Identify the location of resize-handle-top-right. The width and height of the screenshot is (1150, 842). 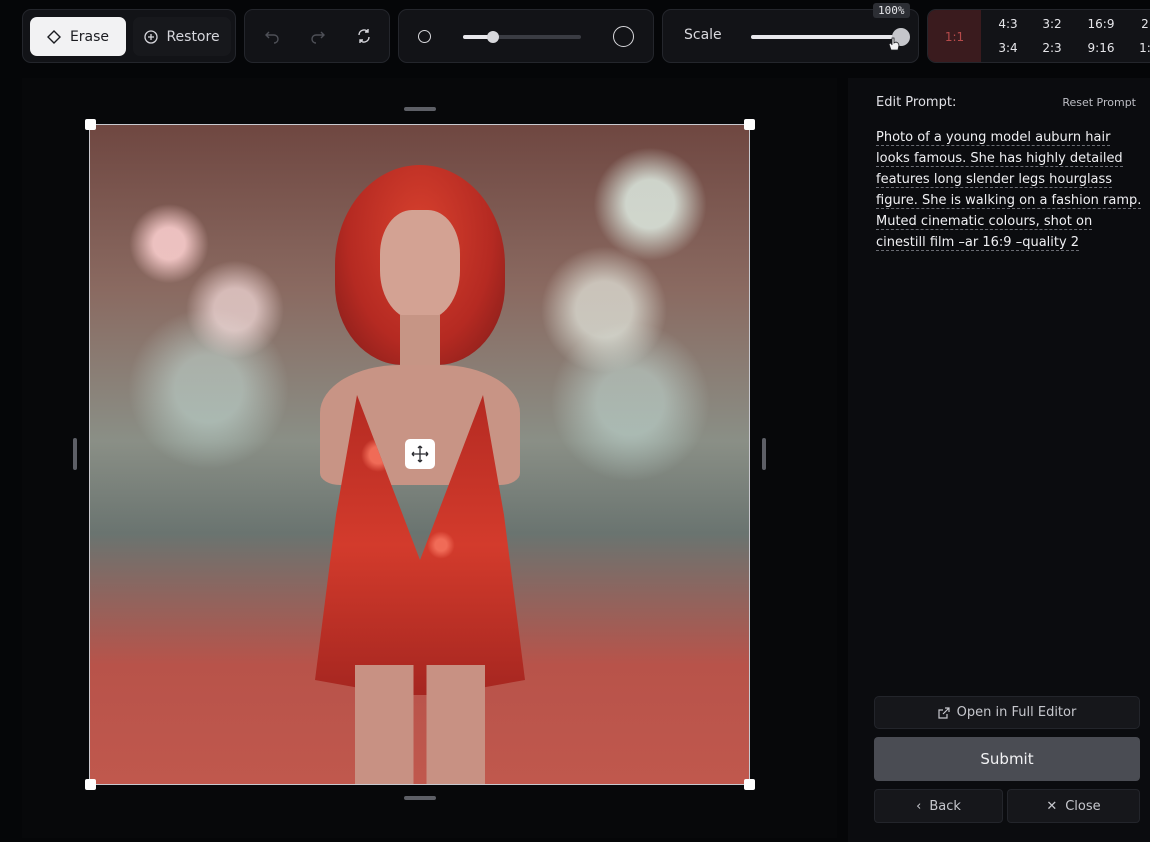
(749, 124).